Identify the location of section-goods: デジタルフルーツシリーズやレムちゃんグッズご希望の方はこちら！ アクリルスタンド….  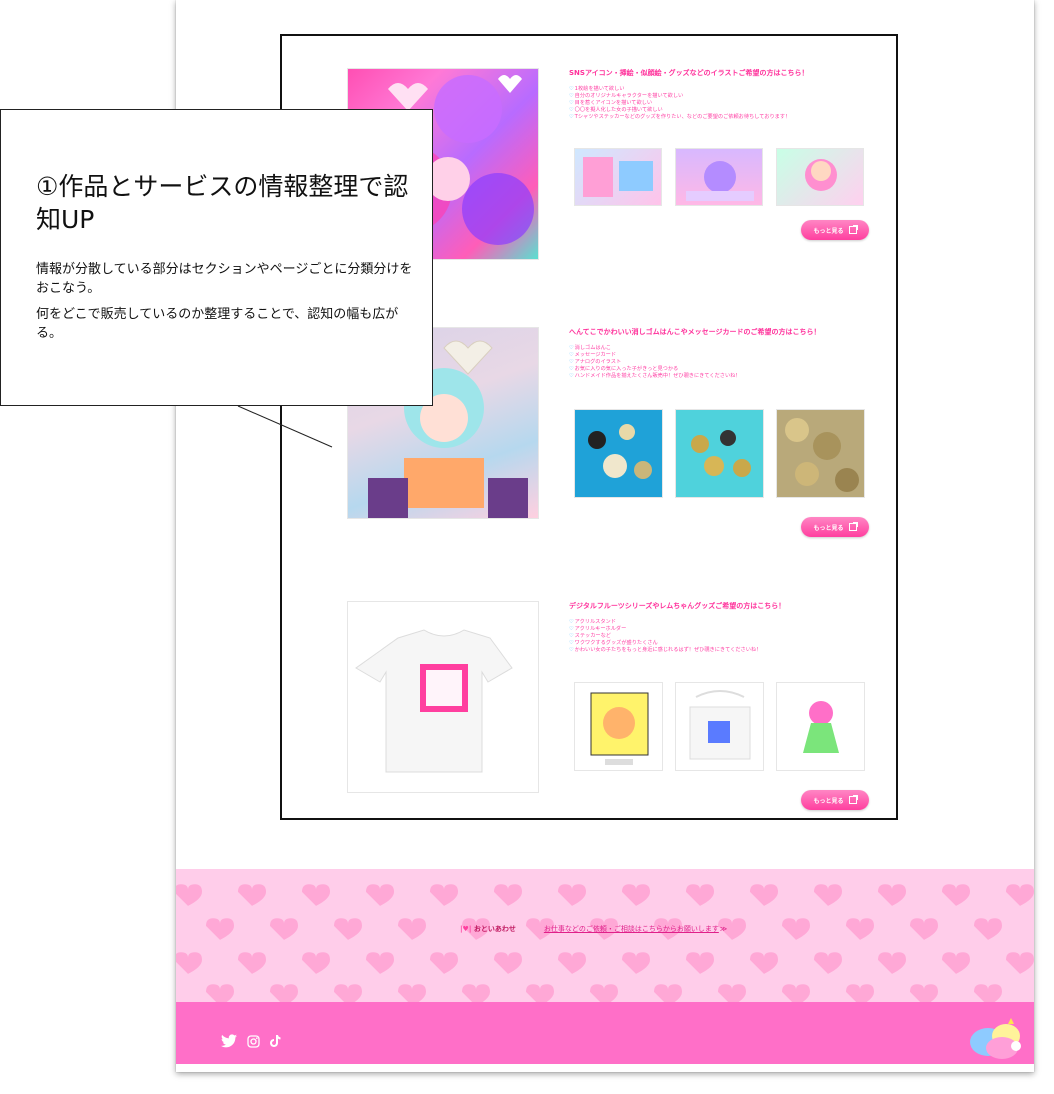
(609, 706).